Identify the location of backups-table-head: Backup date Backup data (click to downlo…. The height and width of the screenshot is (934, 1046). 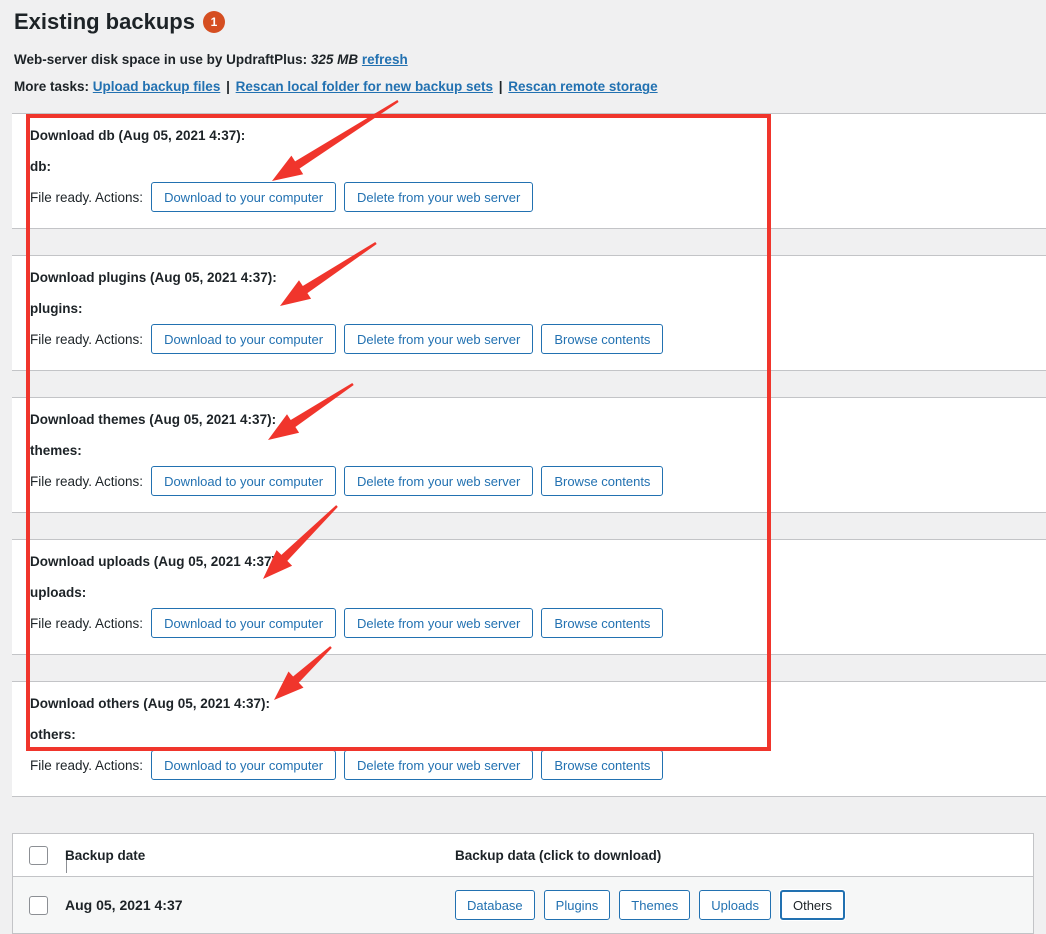
(523, 855).